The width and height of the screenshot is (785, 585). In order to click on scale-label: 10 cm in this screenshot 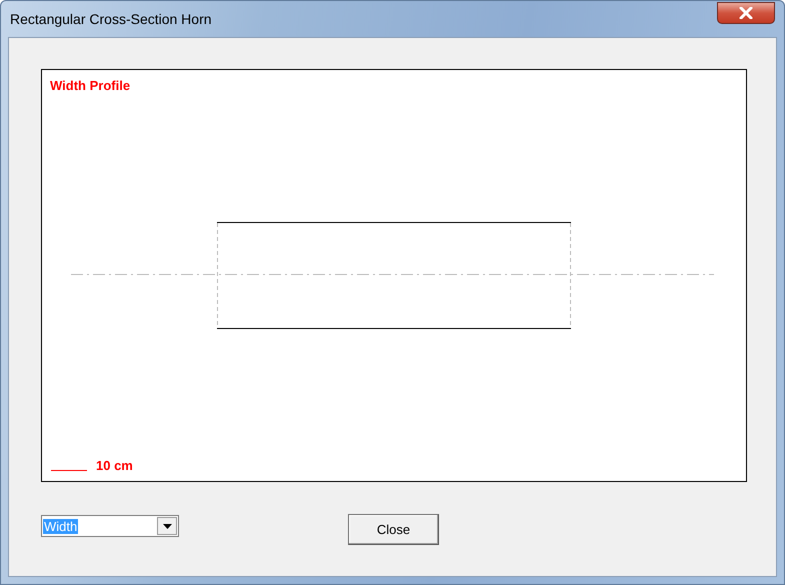, I will do `click(114, 465)`.